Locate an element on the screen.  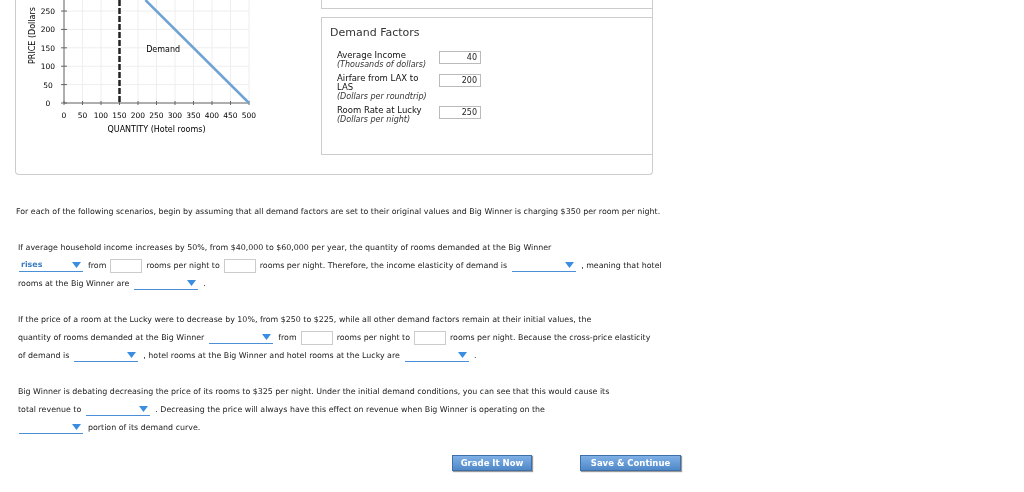
demand-label: Demand is located at coordinates (163, 49).